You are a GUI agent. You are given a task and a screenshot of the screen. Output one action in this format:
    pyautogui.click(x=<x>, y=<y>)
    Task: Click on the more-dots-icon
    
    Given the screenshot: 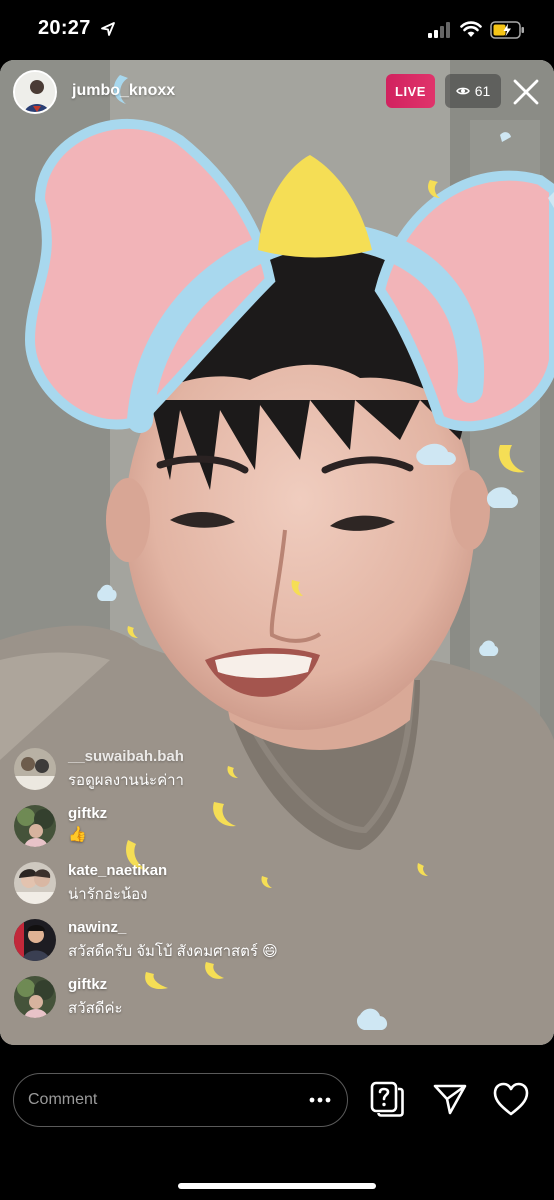 What is the action you would take?
    pyautogui.click(x=320, y=1100)
    